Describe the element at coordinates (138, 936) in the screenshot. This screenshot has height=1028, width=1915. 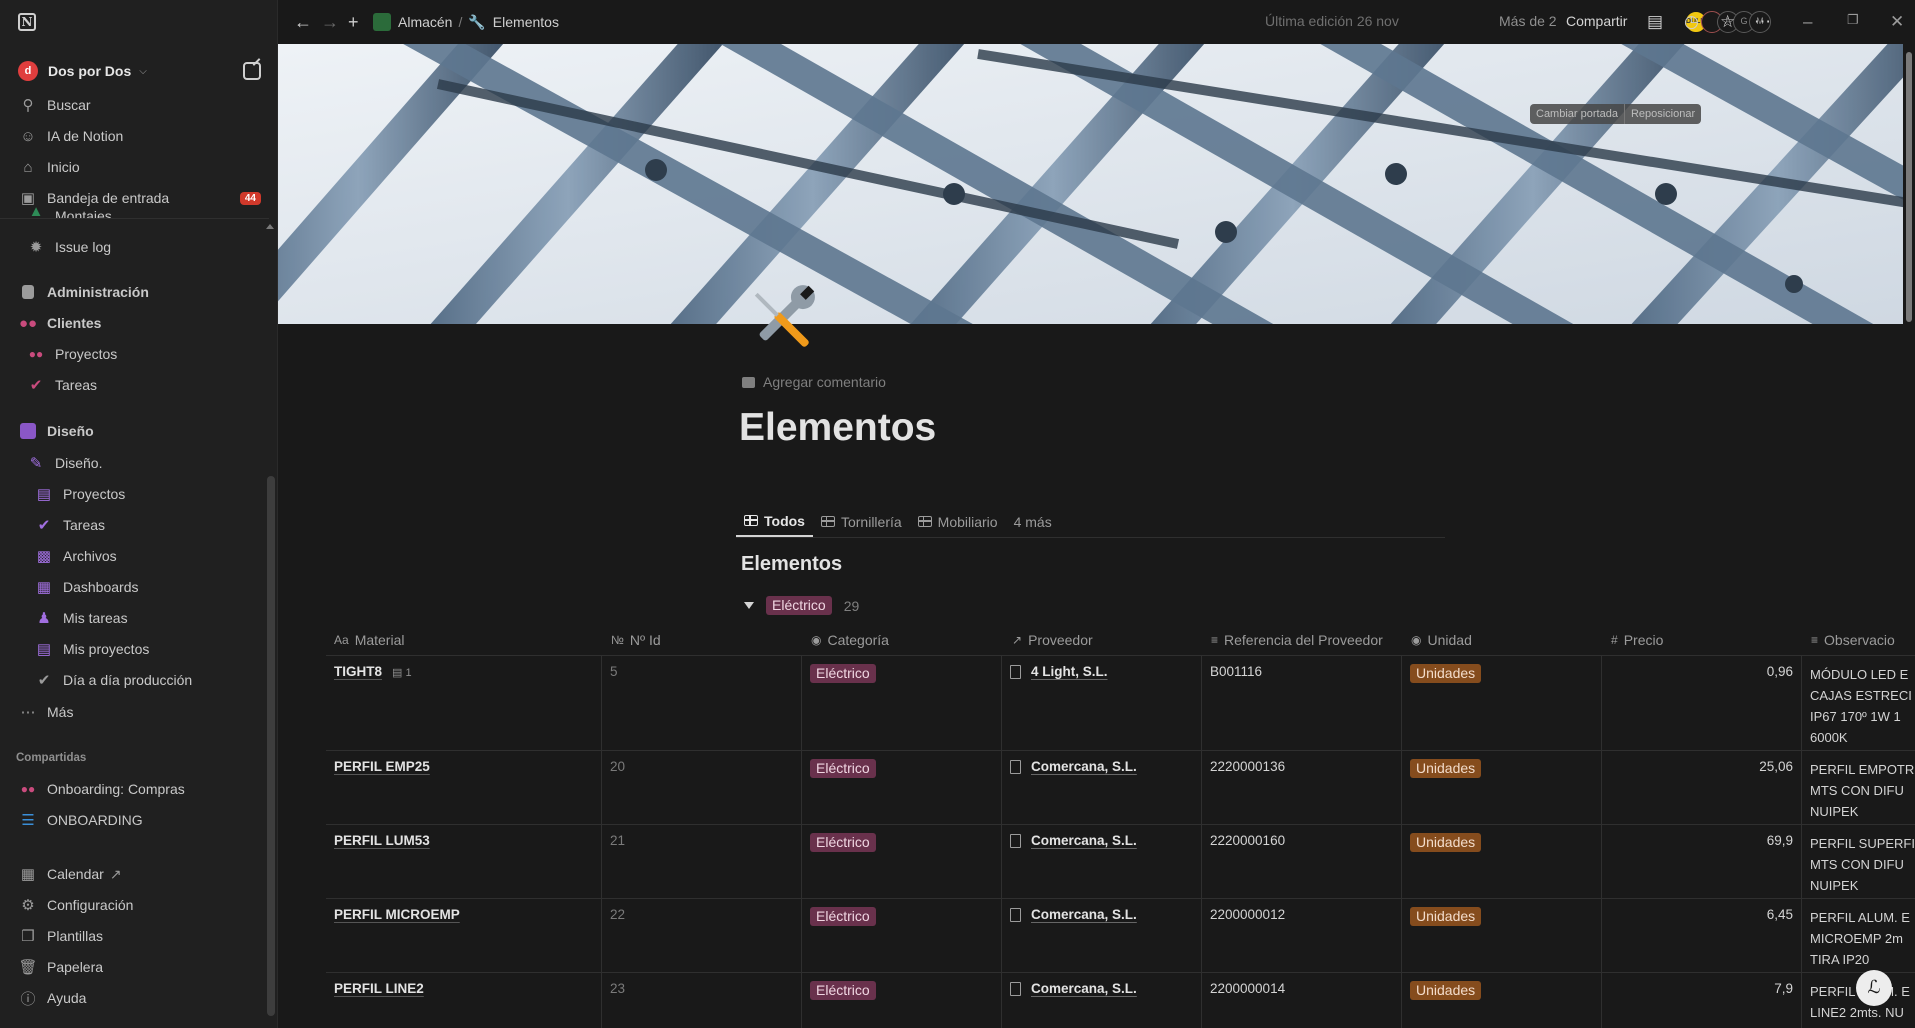
I see `sidebar-item-templates: ❒ Plantillas` at that location.